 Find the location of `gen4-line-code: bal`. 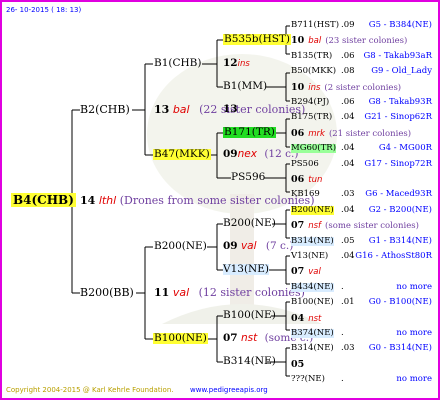

gen4-line-code: bal is located at coordinates (315, 41).